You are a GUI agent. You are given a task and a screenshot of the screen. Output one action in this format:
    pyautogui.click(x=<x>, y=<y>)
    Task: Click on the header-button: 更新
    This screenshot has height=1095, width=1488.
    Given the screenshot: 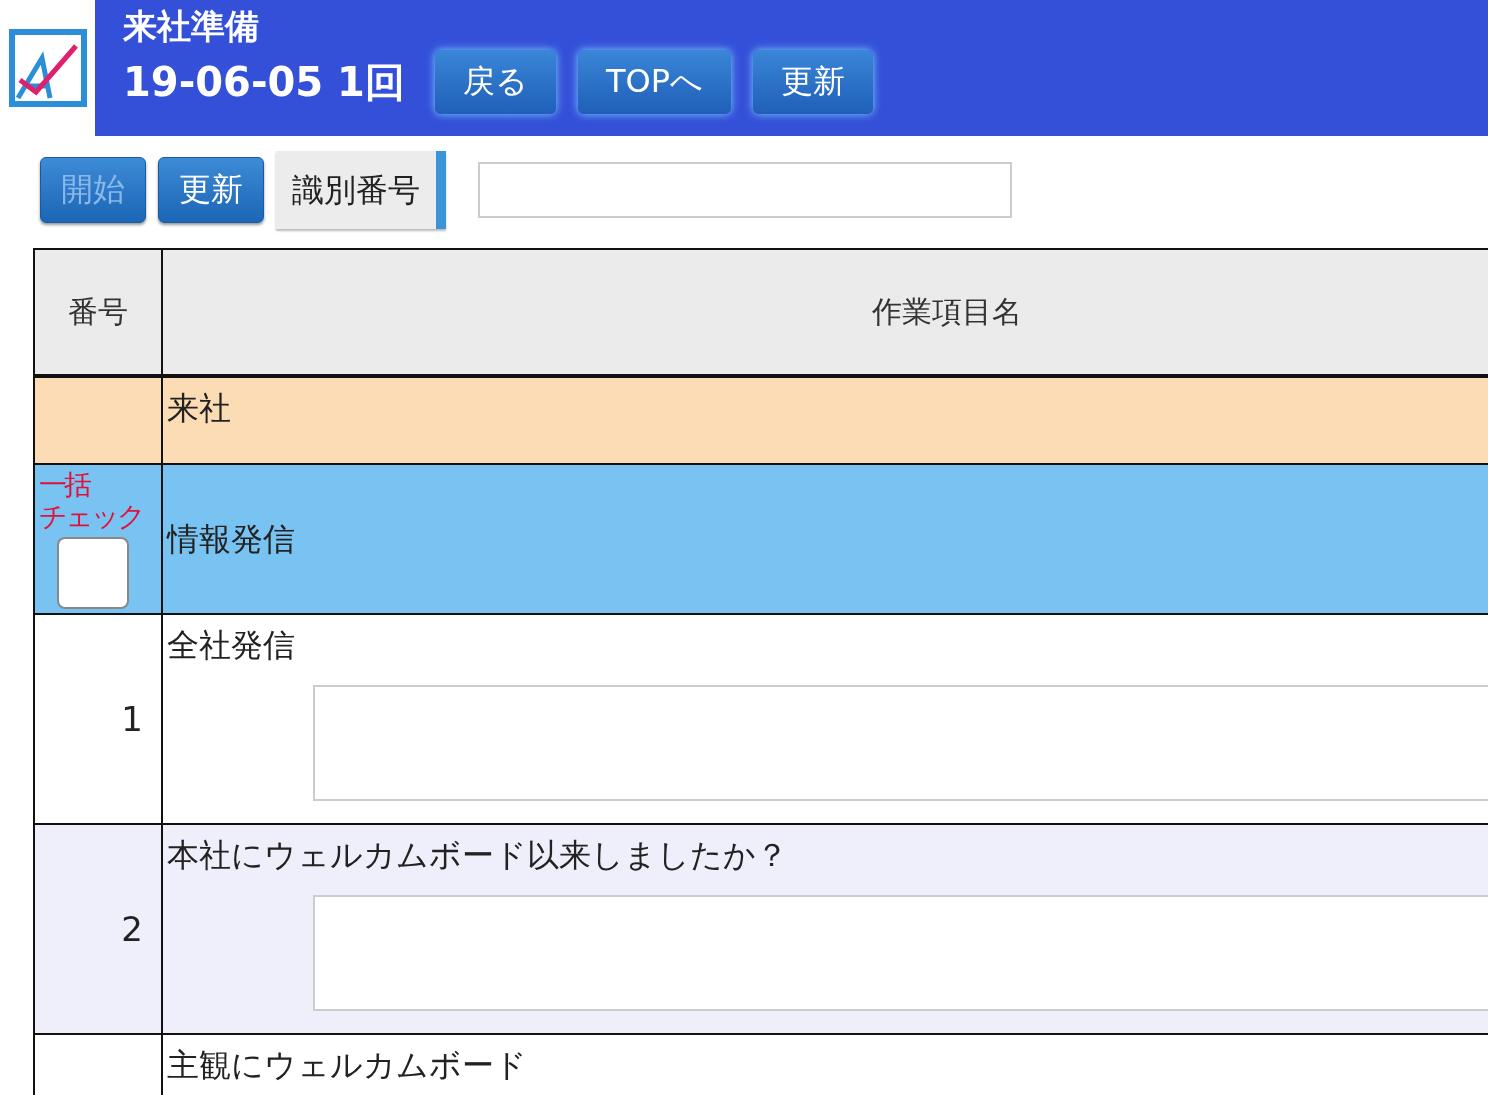 What is the action you would take?
    pyautogui.click(x=813, y=82)
    